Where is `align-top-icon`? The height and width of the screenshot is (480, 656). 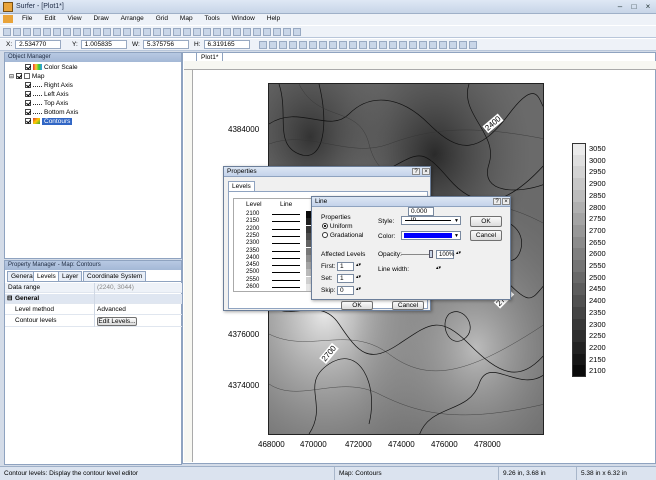
align-top-icon is located at coordinates (343, 45).